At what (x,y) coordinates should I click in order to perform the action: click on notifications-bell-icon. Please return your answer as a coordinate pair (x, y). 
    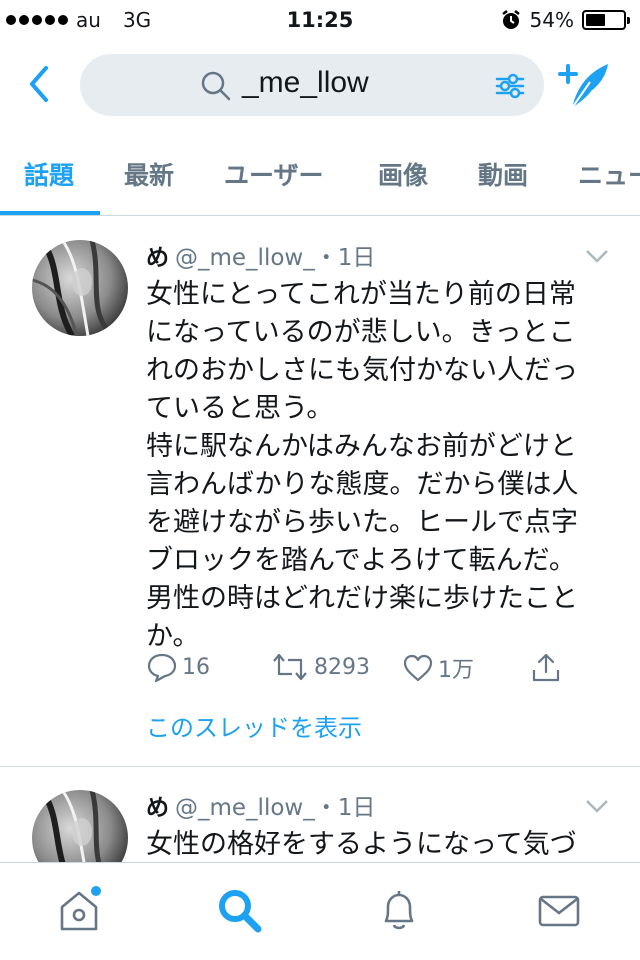
    Looking at the image, I should click on (399, 910).